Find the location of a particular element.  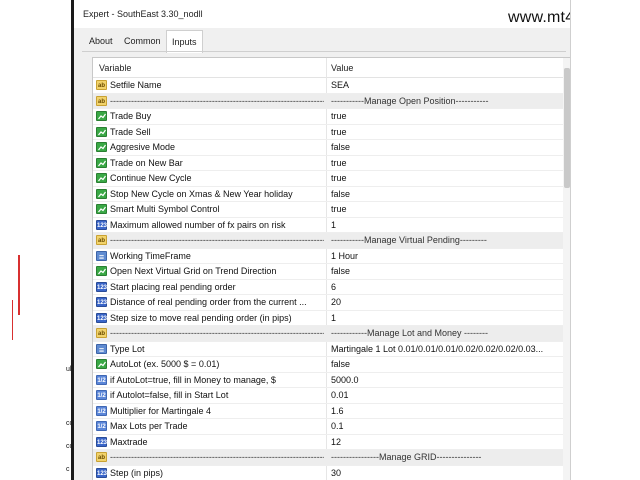

input-row: Smart Multi Symbol Control true is located at coordinates (328, 210).